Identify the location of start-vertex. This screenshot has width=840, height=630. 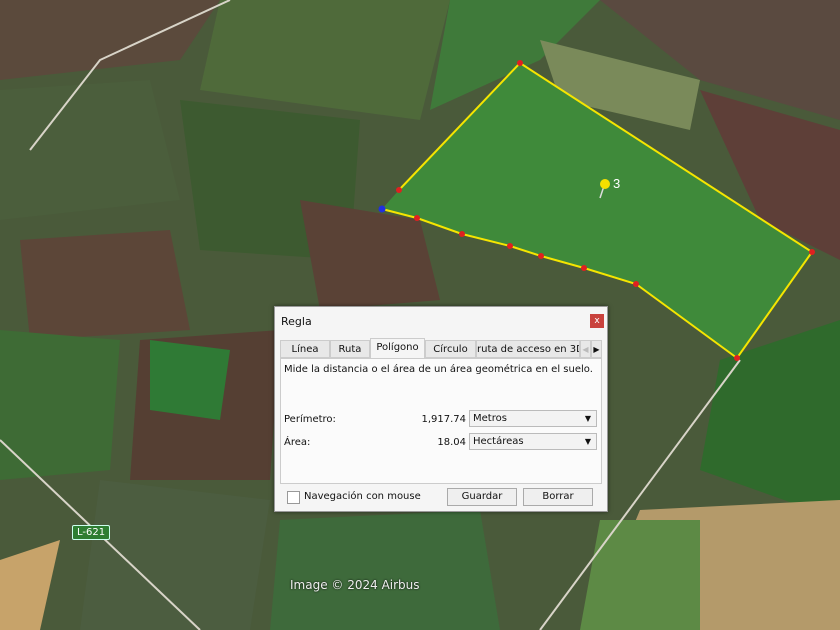
(382, 209).